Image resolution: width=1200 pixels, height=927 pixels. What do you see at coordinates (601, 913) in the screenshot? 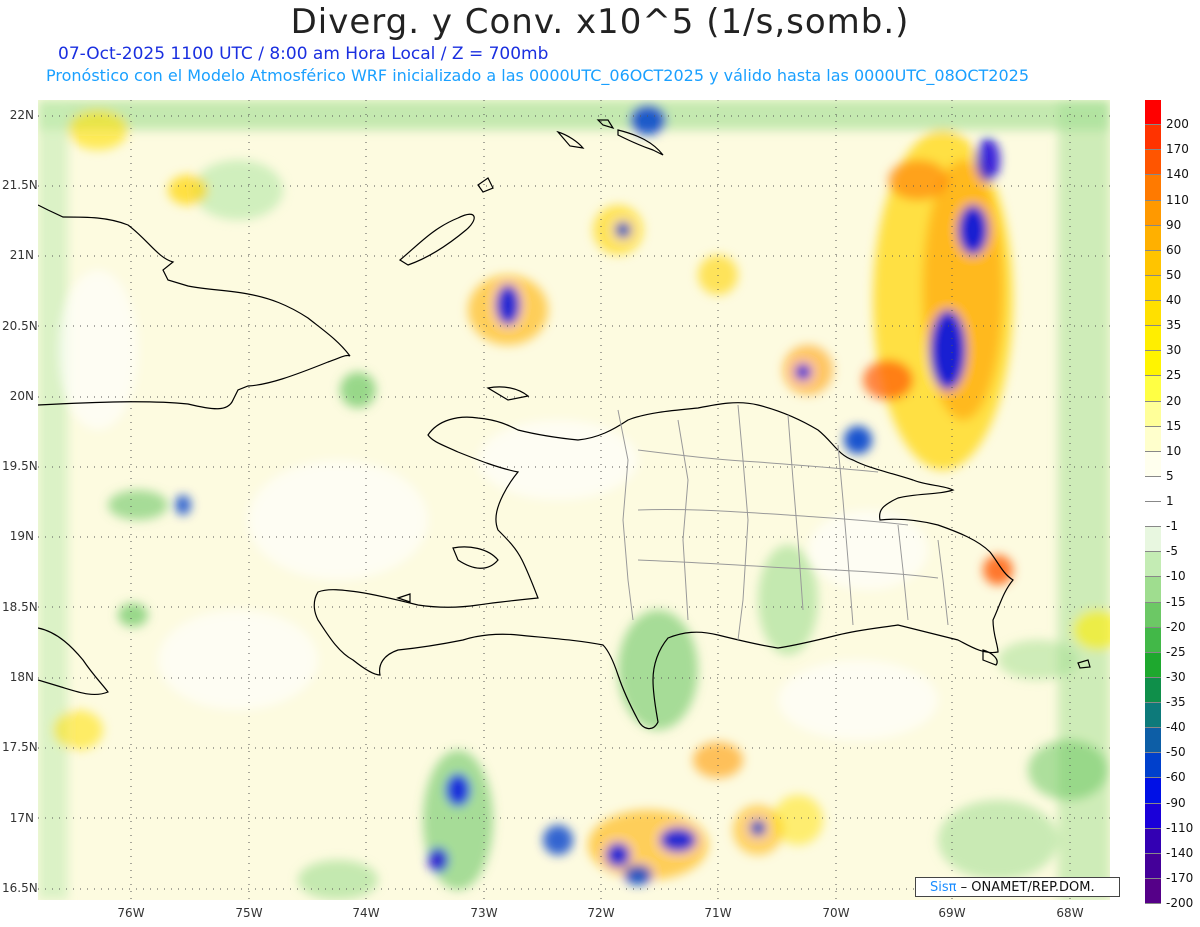
I see `lon-label: 72W` at bounding box center [601, 913].